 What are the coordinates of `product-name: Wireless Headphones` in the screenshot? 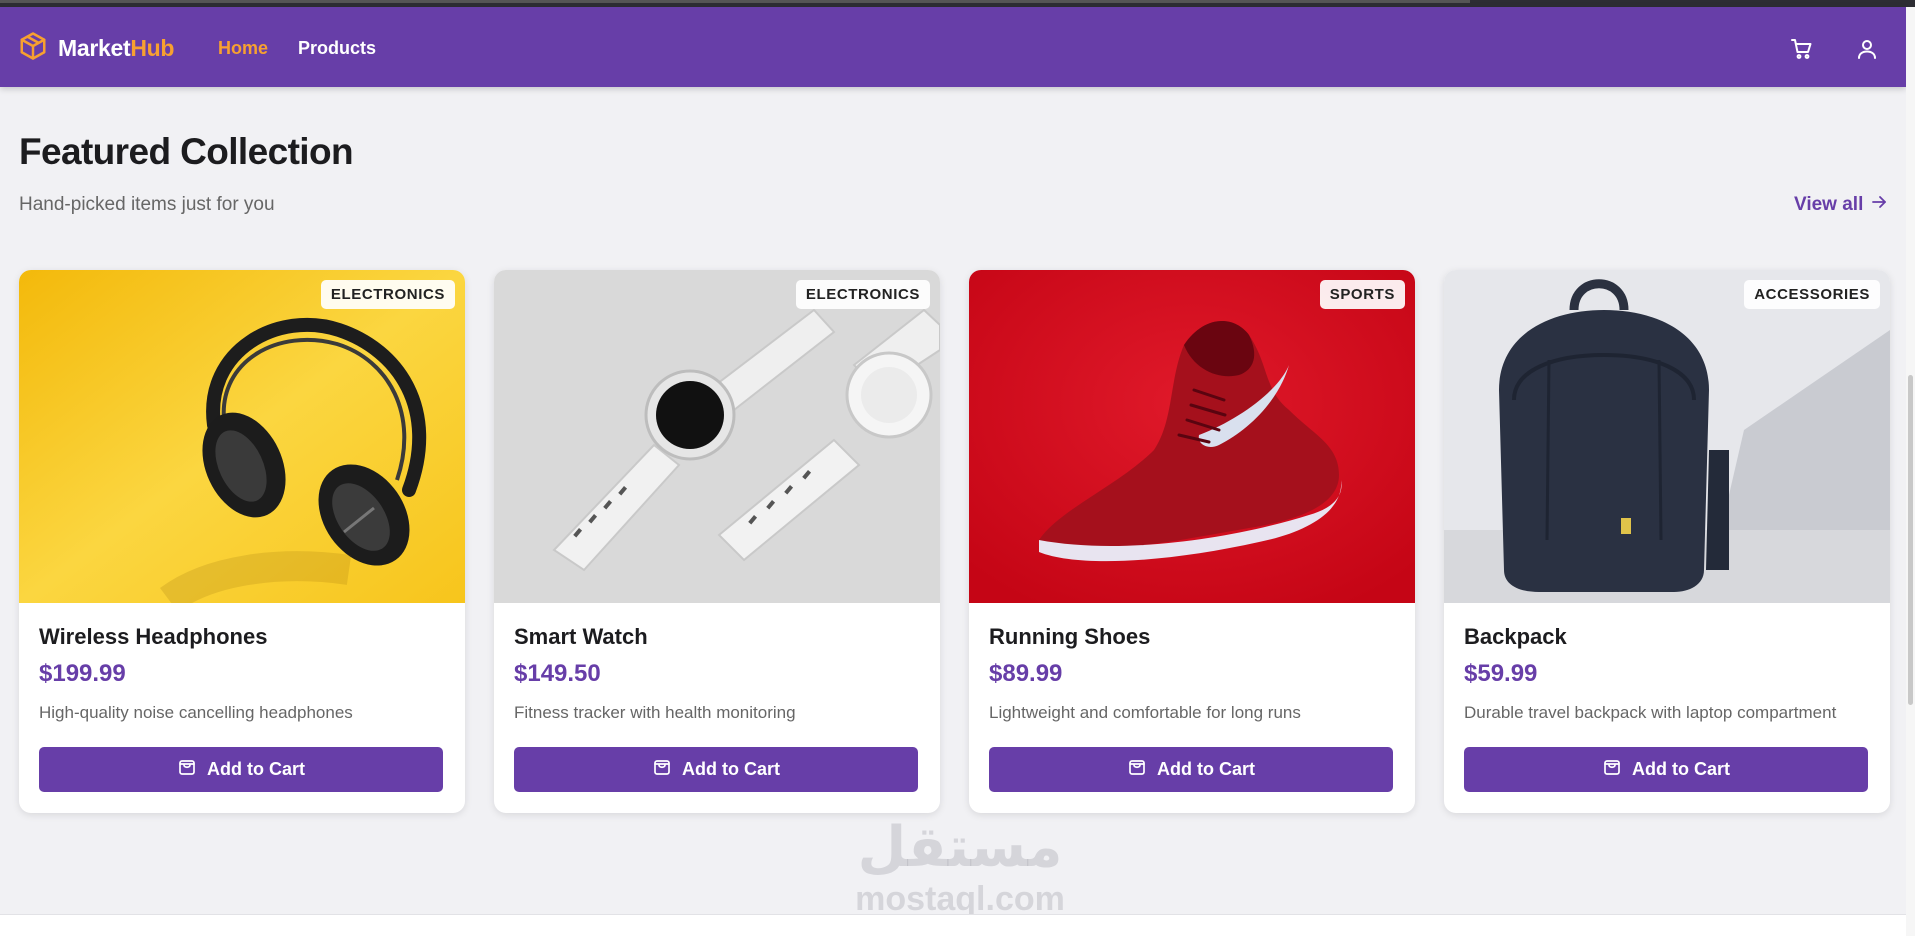 It's located at (153, 637).